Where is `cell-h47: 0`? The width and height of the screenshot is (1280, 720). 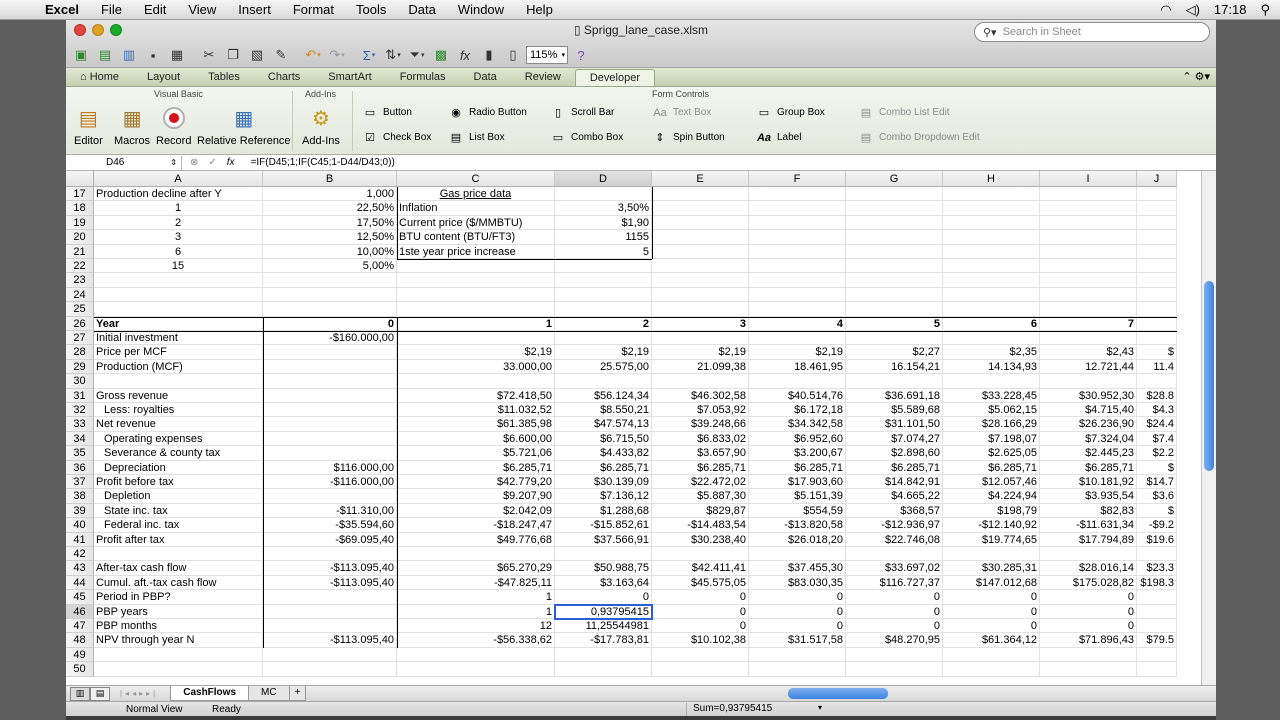 cell-h47: 0 is located at coordinates (991, 626).